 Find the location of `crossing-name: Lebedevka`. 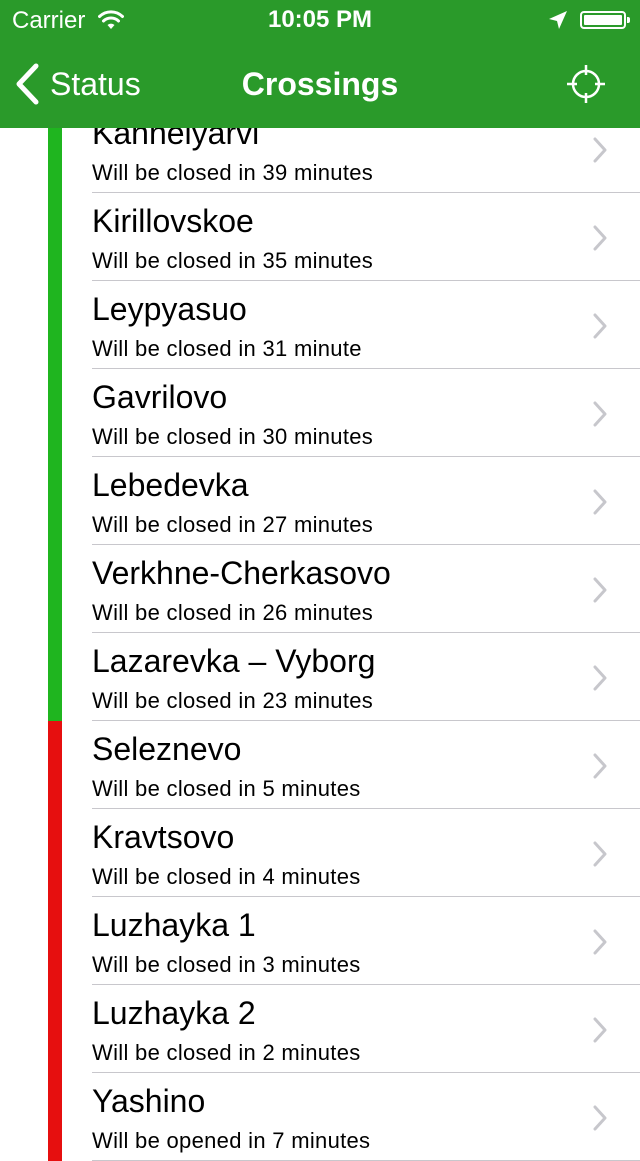

crossing-name: Lebedevka is located at coordinates (170, 485).